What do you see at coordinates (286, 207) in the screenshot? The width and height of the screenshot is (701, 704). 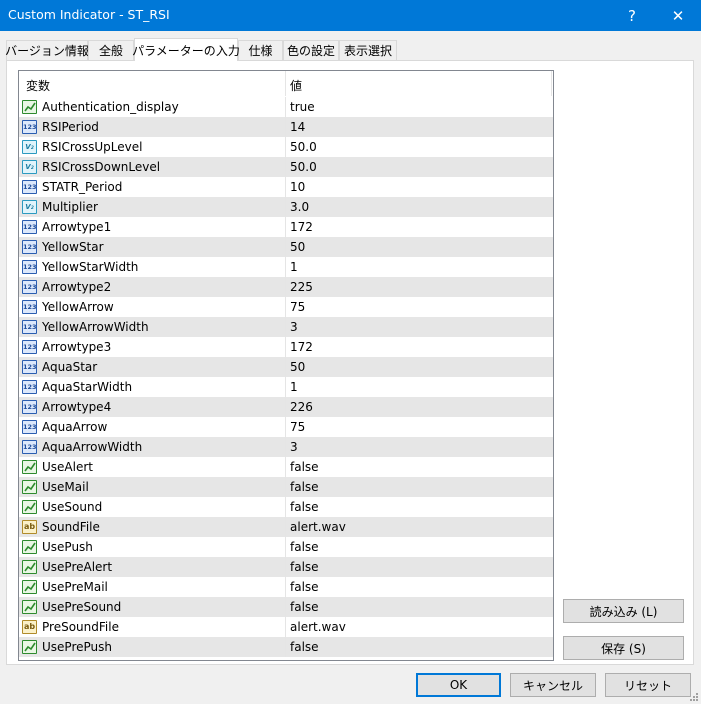 I see `table-row: V₂ Multiplier 3.0` at bounding box center [286, 207].